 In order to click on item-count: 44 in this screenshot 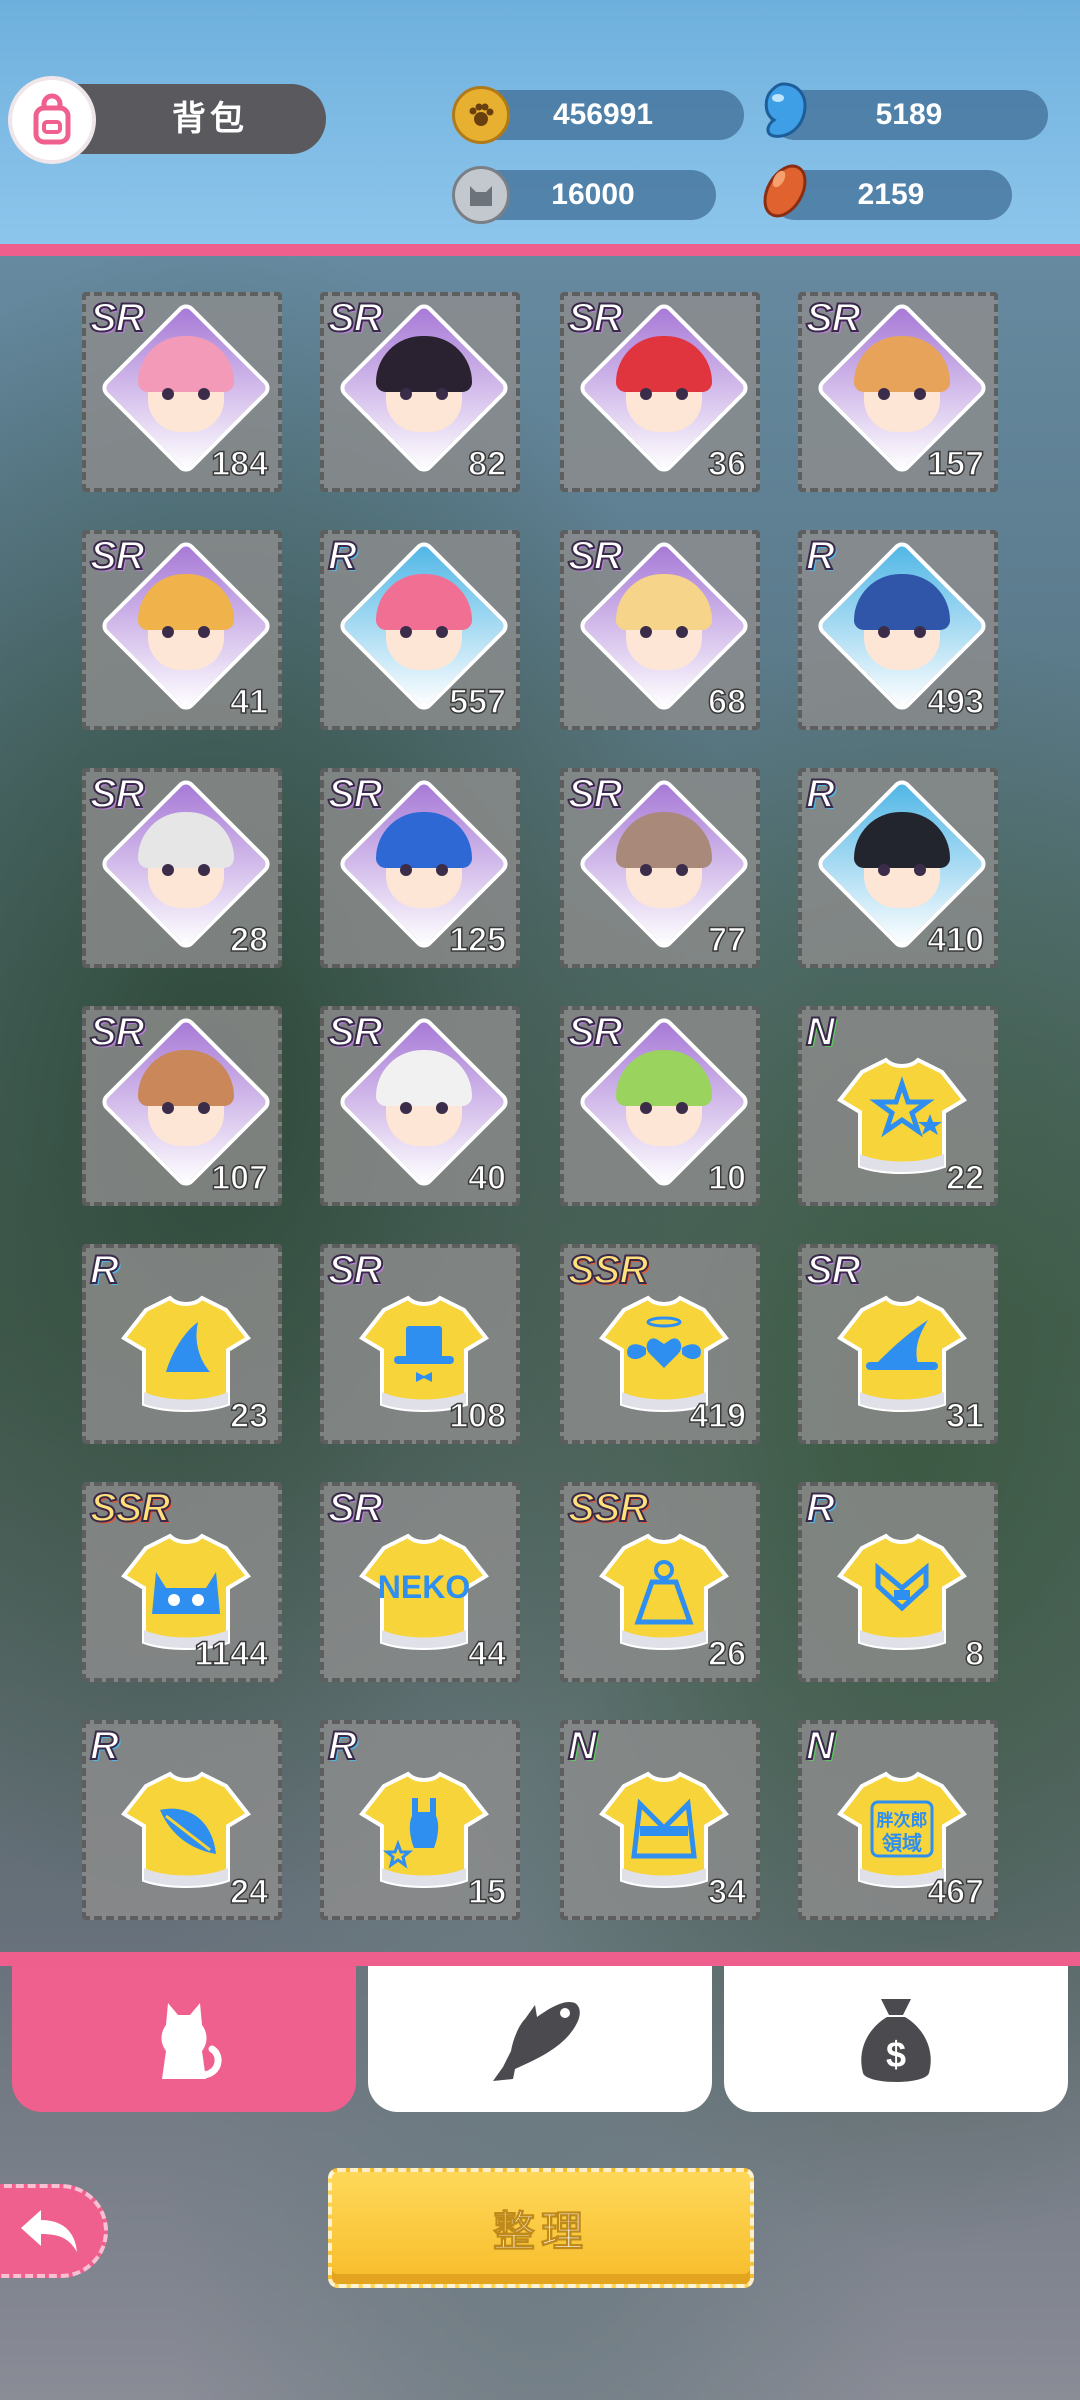, I will do `click(486, 1654)`.